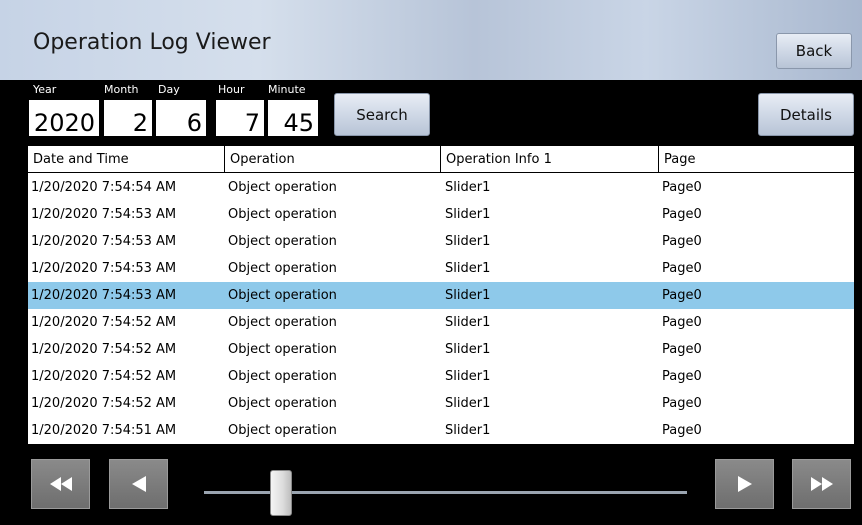  I want to click on column-header-operation: Operation, so click(332, 159).